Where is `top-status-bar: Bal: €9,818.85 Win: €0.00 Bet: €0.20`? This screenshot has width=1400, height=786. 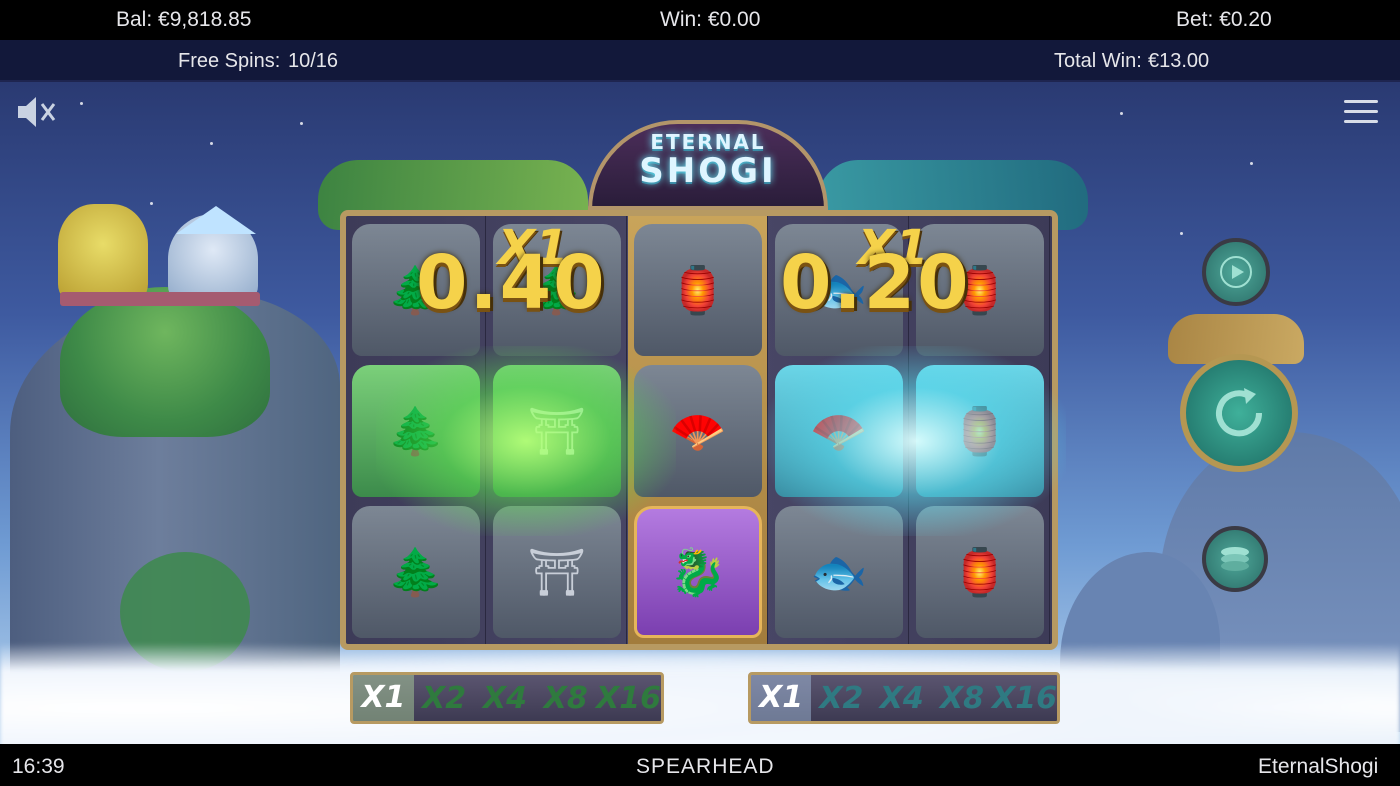 top-status-bar: Bal: €9,818.85 Win: €0.00 Bet: €0.20 is located at coordinates (700, 20).